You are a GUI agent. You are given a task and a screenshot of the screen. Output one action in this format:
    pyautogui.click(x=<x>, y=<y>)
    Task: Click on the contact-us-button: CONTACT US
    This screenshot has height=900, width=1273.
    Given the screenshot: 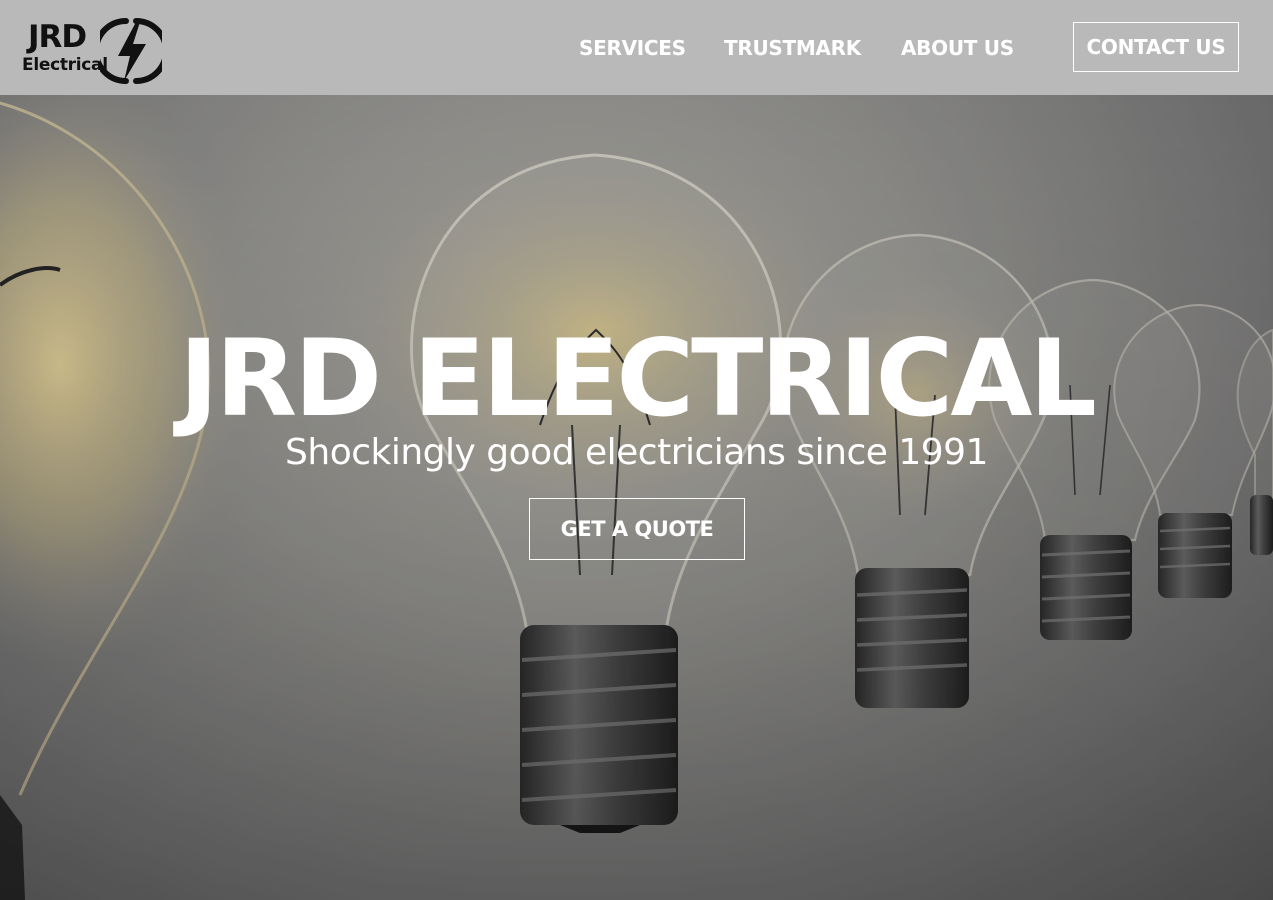 What is the action you would take?
    pyautogui.click(x=1156, y=47)
    